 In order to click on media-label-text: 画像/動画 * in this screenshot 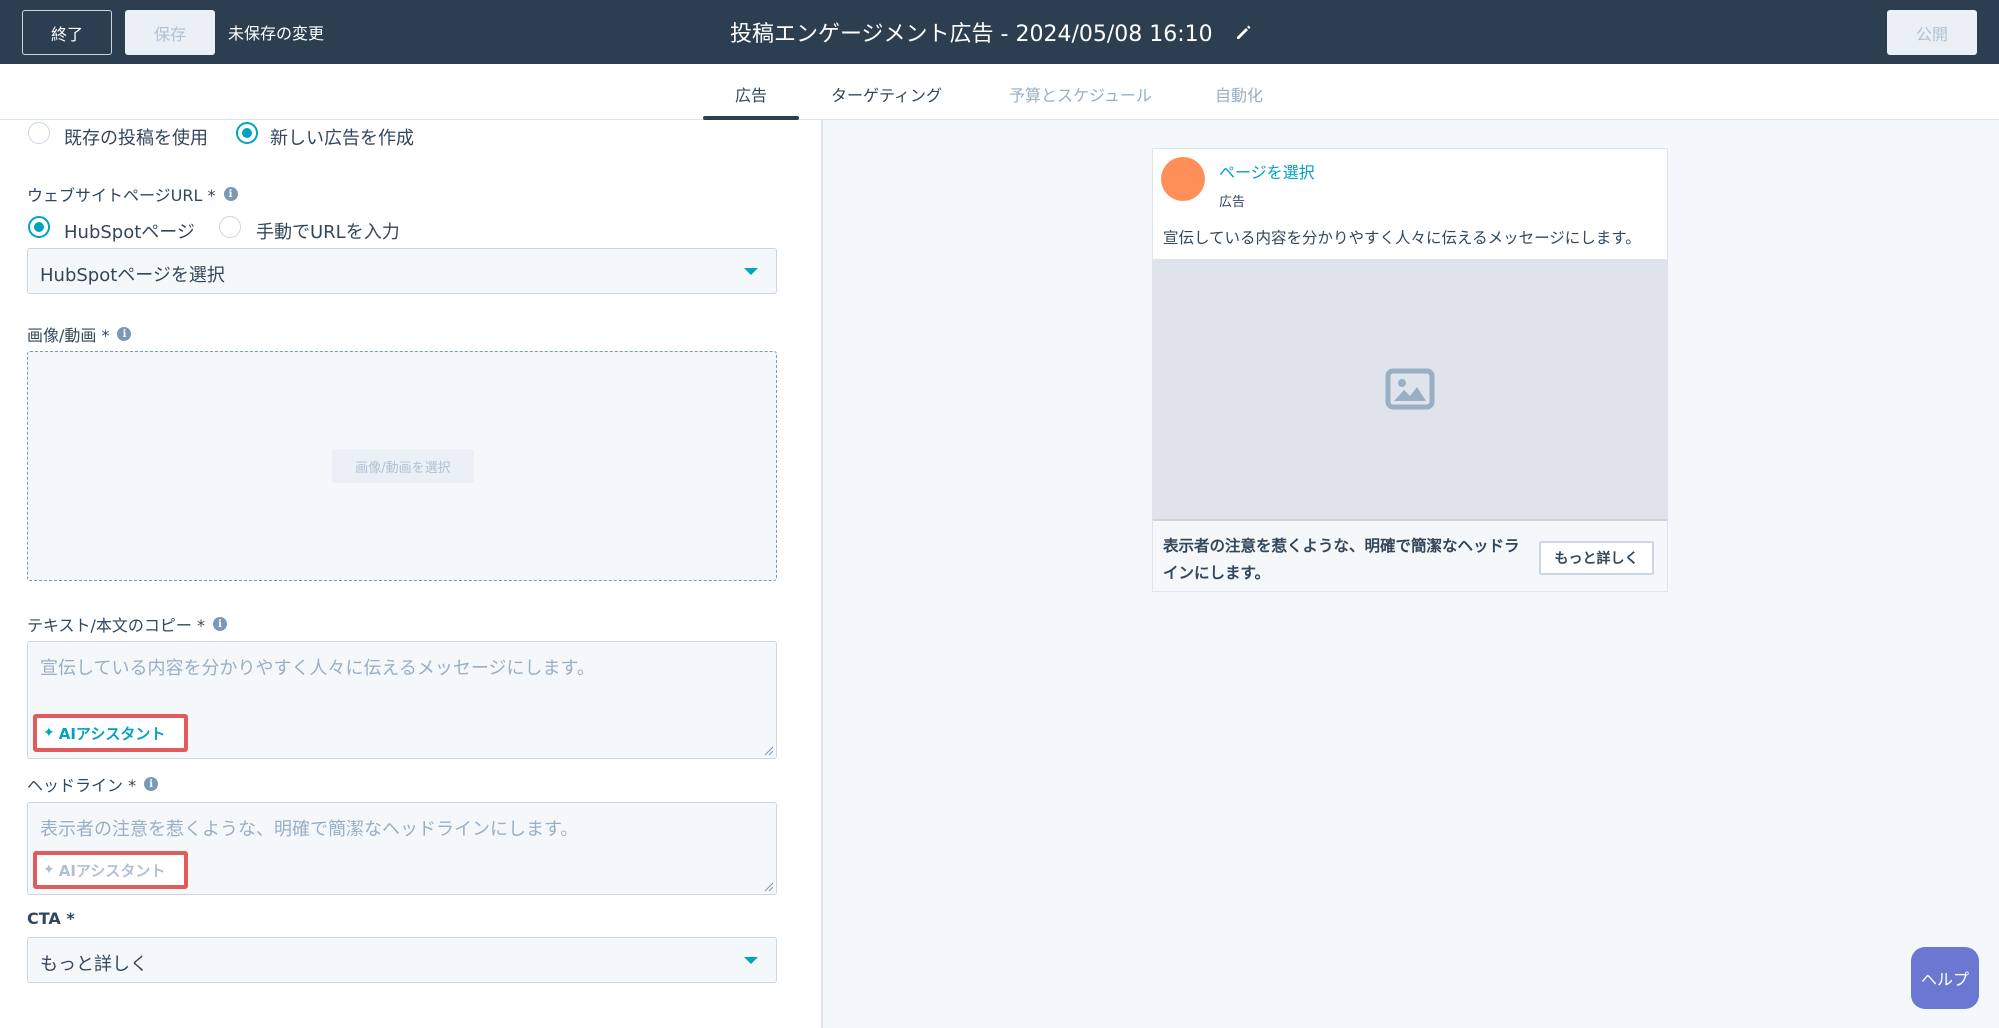, I will do `click(68, 335)`.